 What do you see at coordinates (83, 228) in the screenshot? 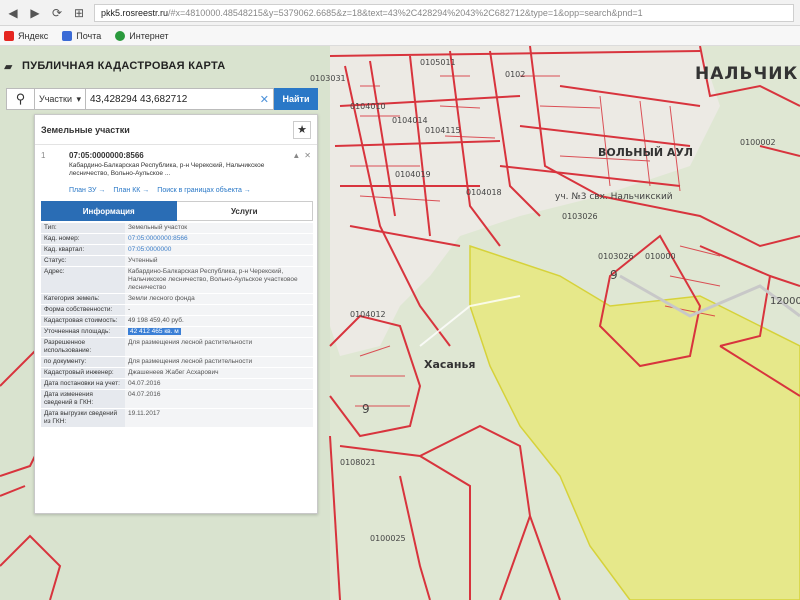
I see `attribute-key: Тип:` at bounding box center [83, 228].